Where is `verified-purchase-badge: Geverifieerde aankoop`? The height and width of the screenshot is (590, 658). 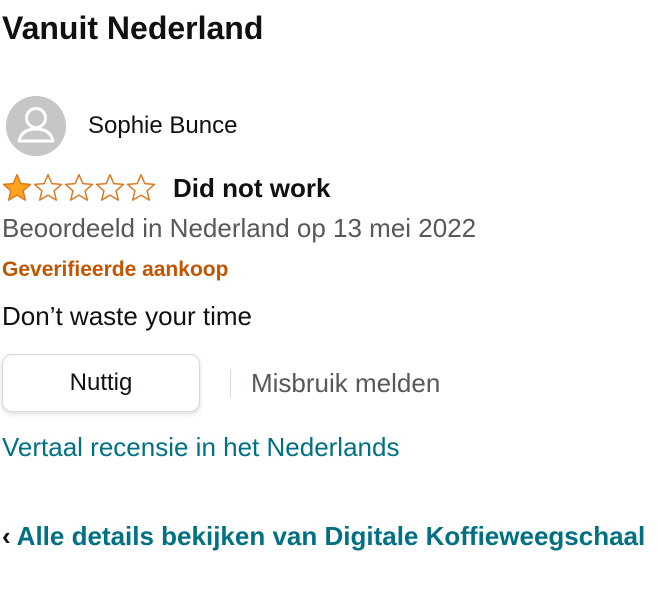
verified-purchase-badge: Geverifieerde aankoop is located at coordinates (115, 270).